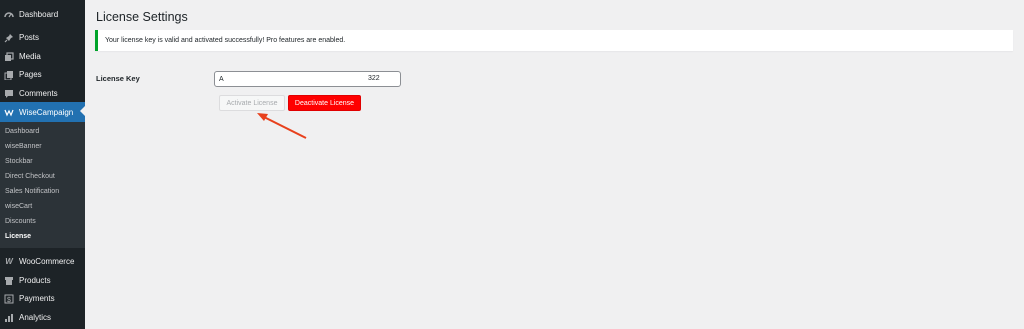 This screenshot has height=329, width=1024. I want to click on submenu-item-wisebanner: wiseBanner, so click(23, 147).